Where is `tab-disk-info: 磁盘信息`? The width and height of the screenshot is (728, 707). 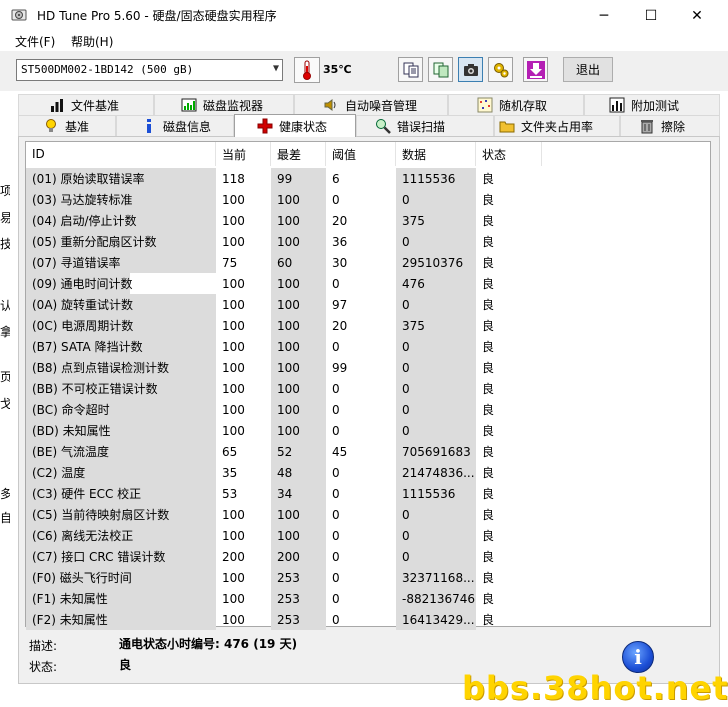 tab-disk-info: 磁盘信息 is located at coordinates (175, 125).